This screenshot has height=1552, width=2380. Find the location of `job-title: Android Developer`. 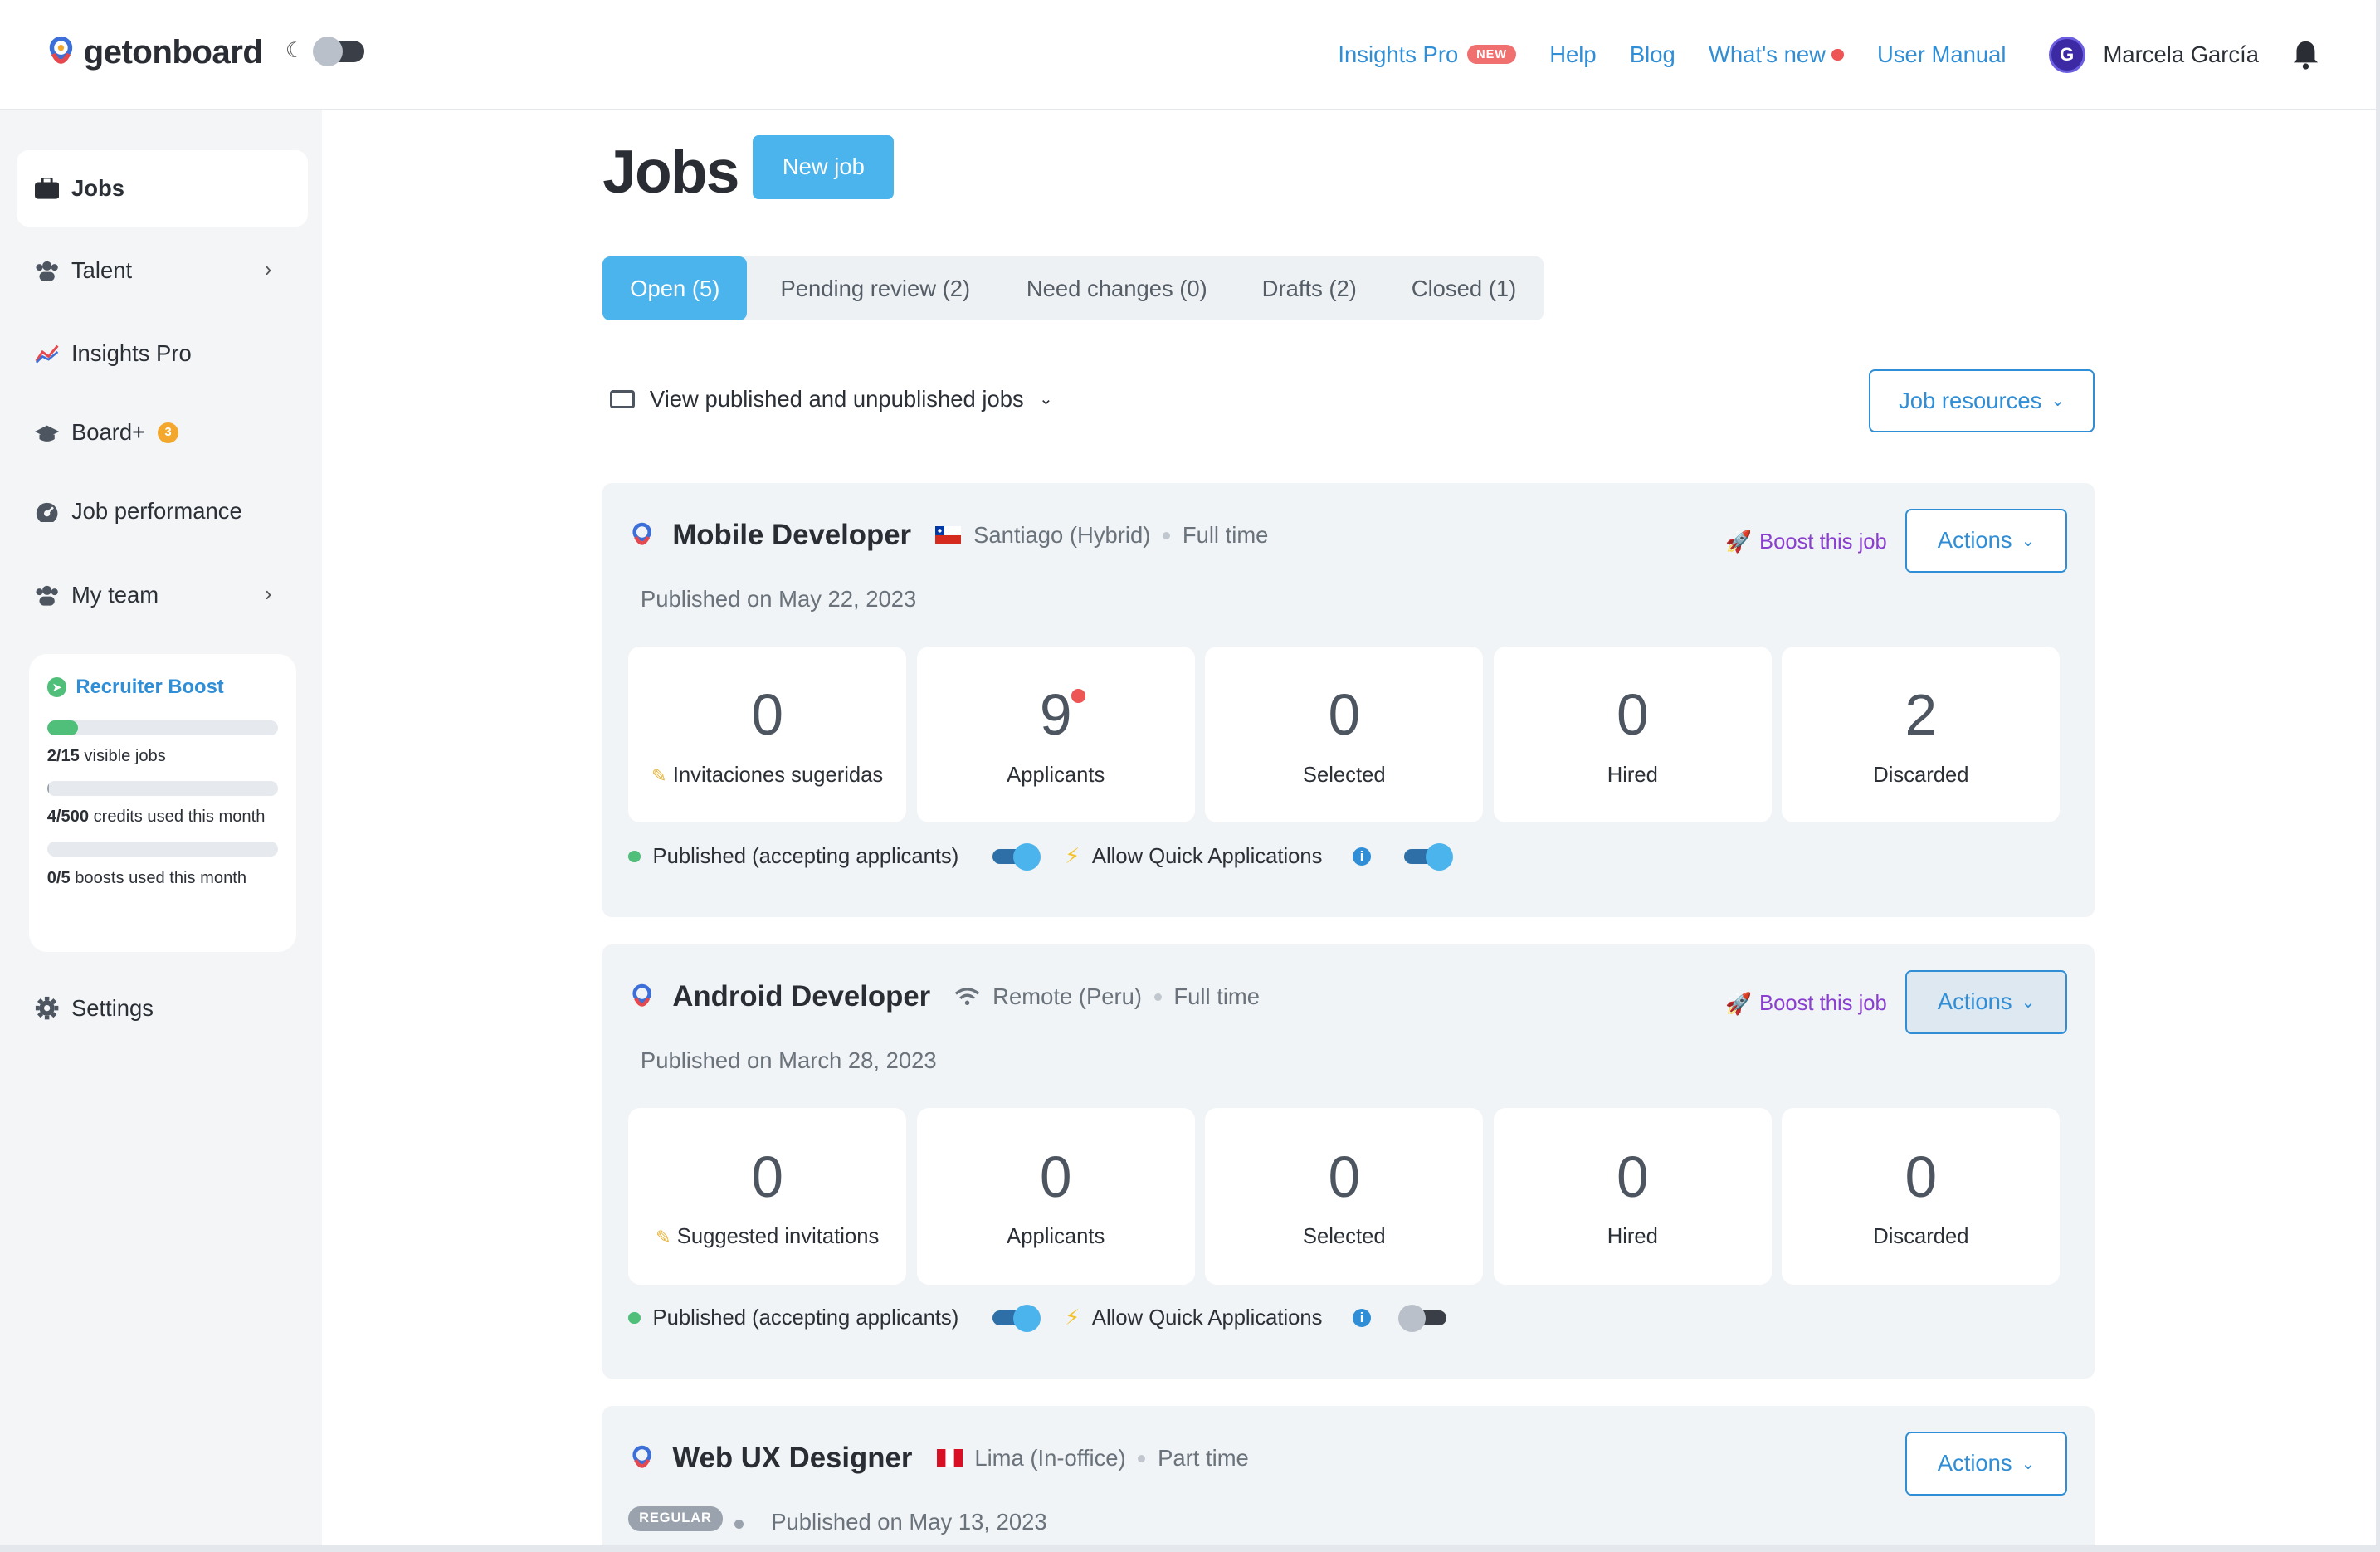

job-title: Android Developer is located at coordinates (801, 997).